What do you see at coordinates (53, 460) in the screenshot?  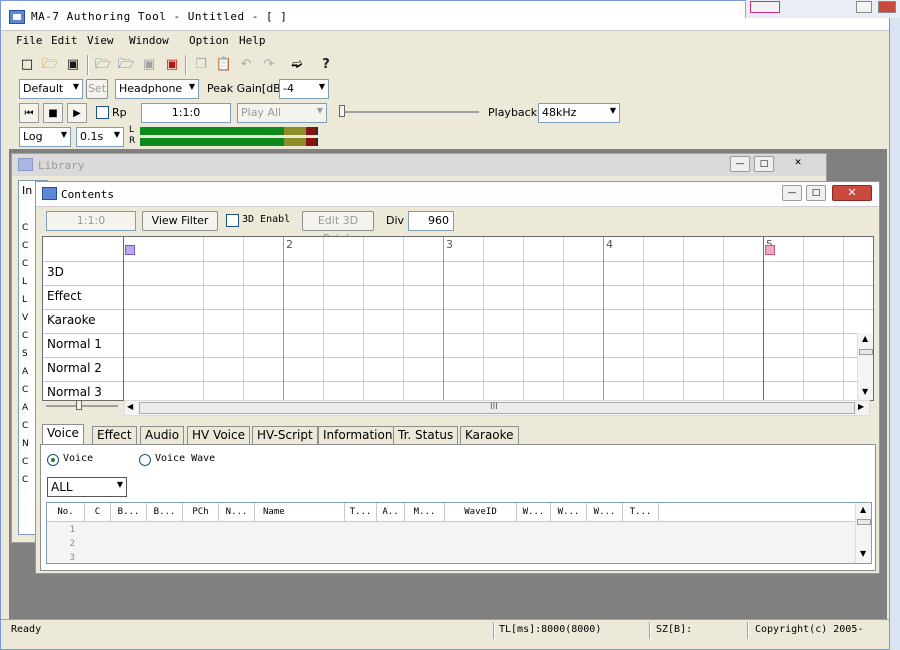 I see `voice-radio` at bounding box center [53, 460].